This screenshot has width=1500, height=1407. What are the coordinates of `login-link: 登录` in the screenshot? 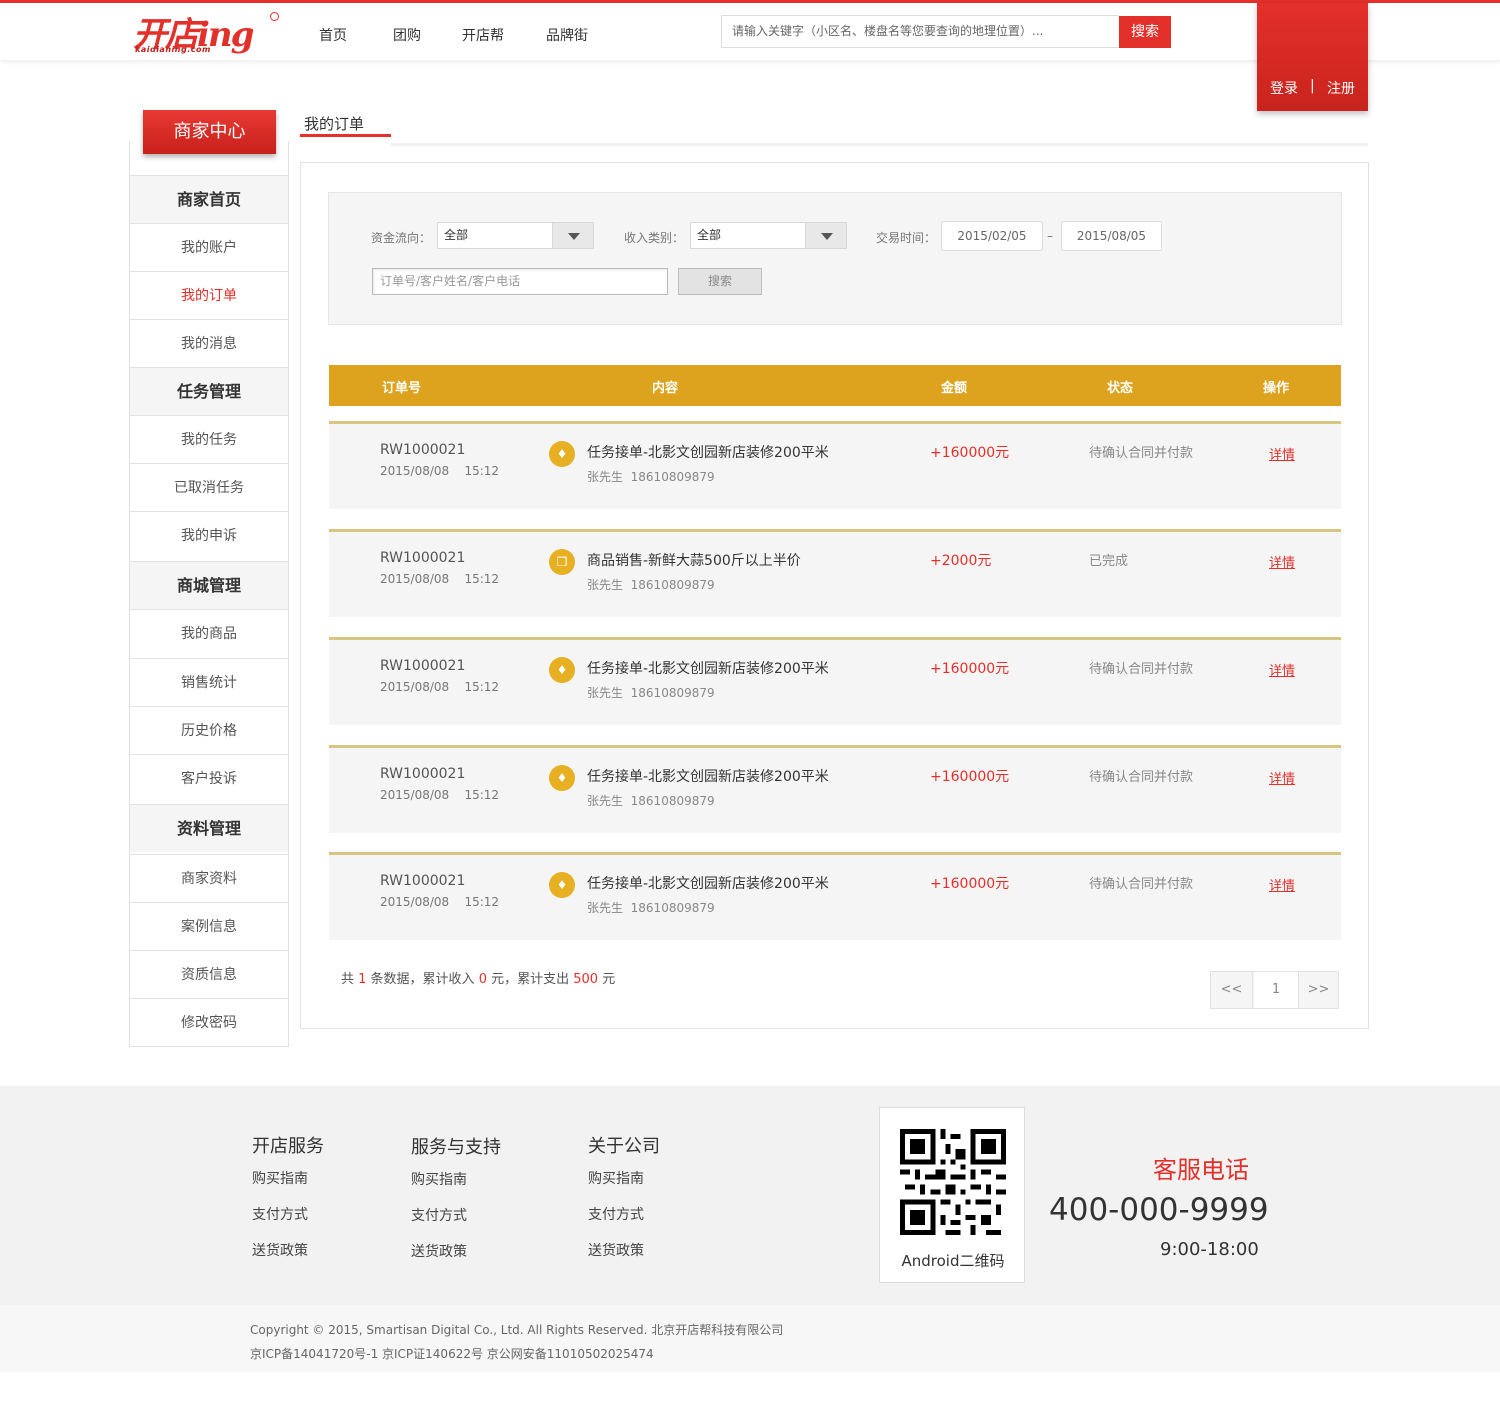 It's located at (1284, 88).